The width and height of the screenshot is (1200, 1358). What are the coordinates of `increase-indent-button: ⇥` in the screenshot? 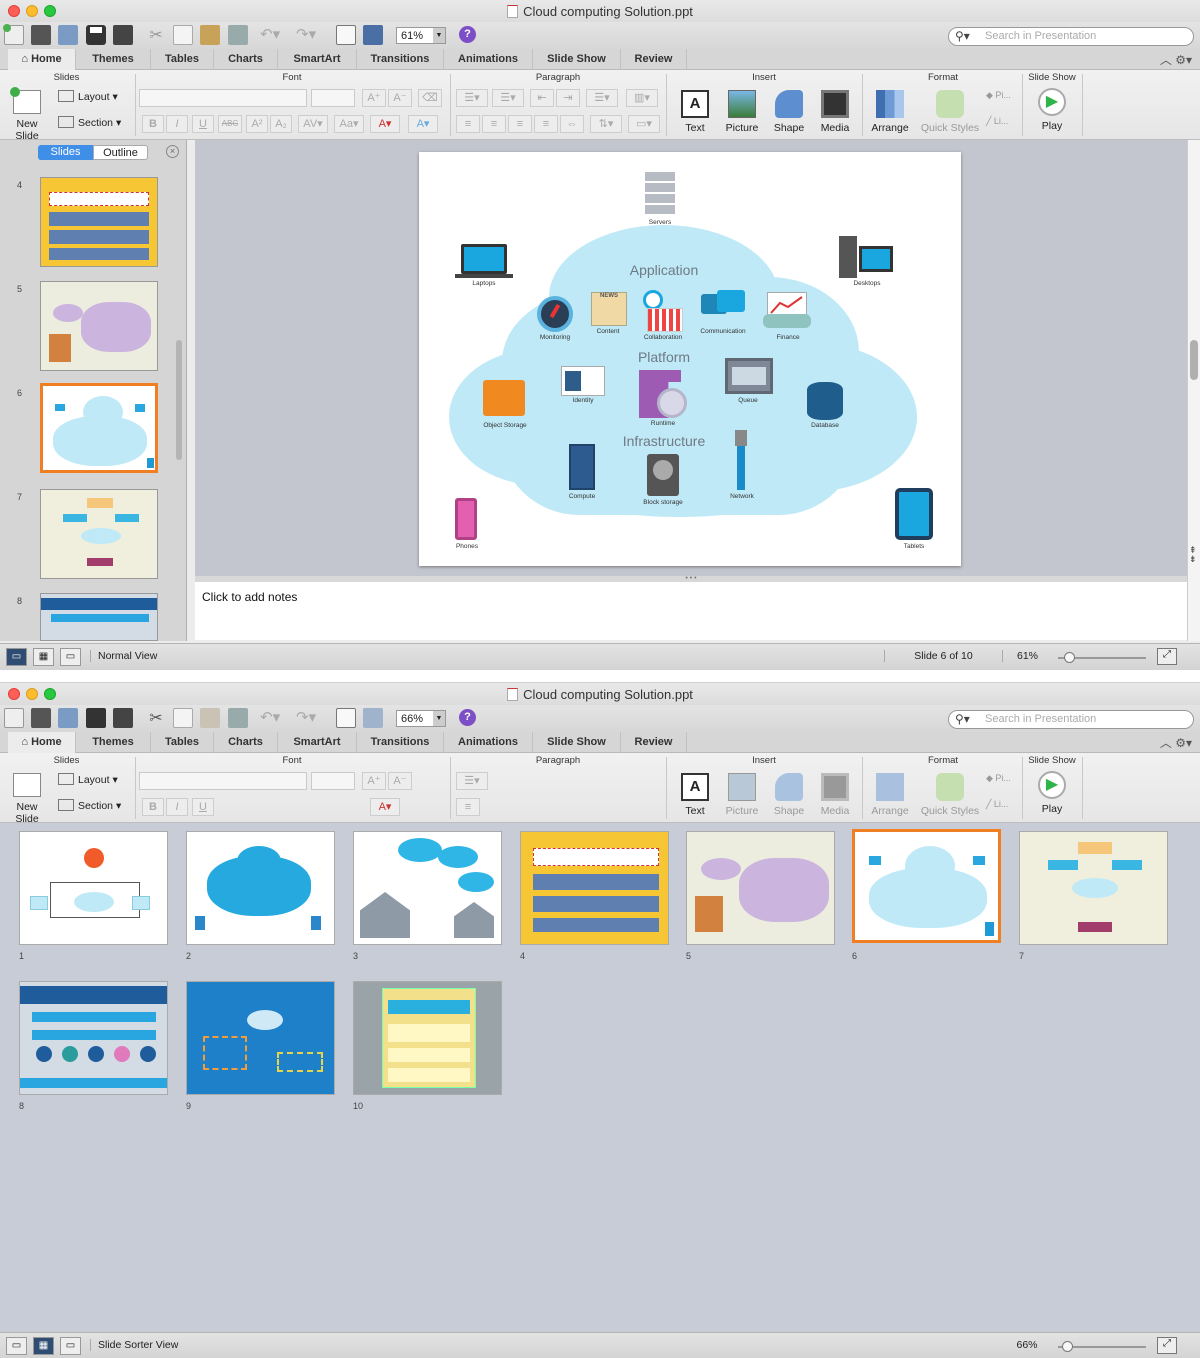 It's located at (568, 98).